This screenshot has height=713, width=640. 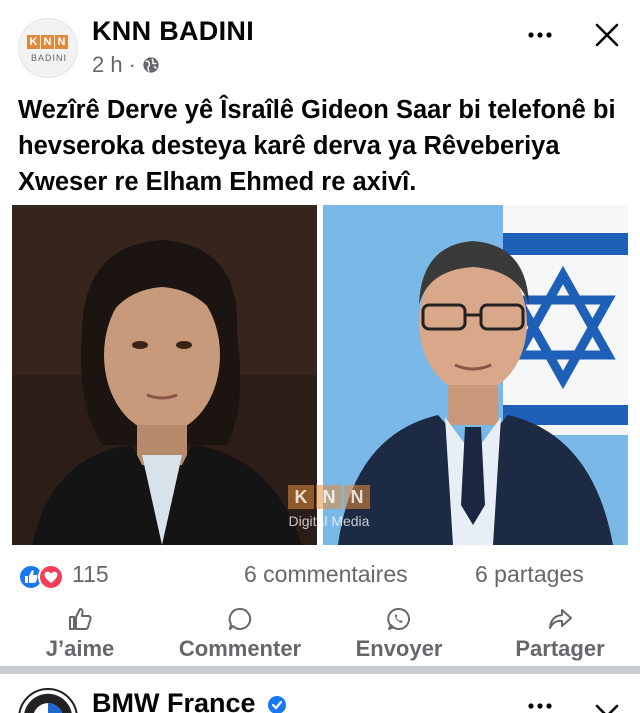 I want to click on send-label: Envoyer, so click(x=399, y=648).